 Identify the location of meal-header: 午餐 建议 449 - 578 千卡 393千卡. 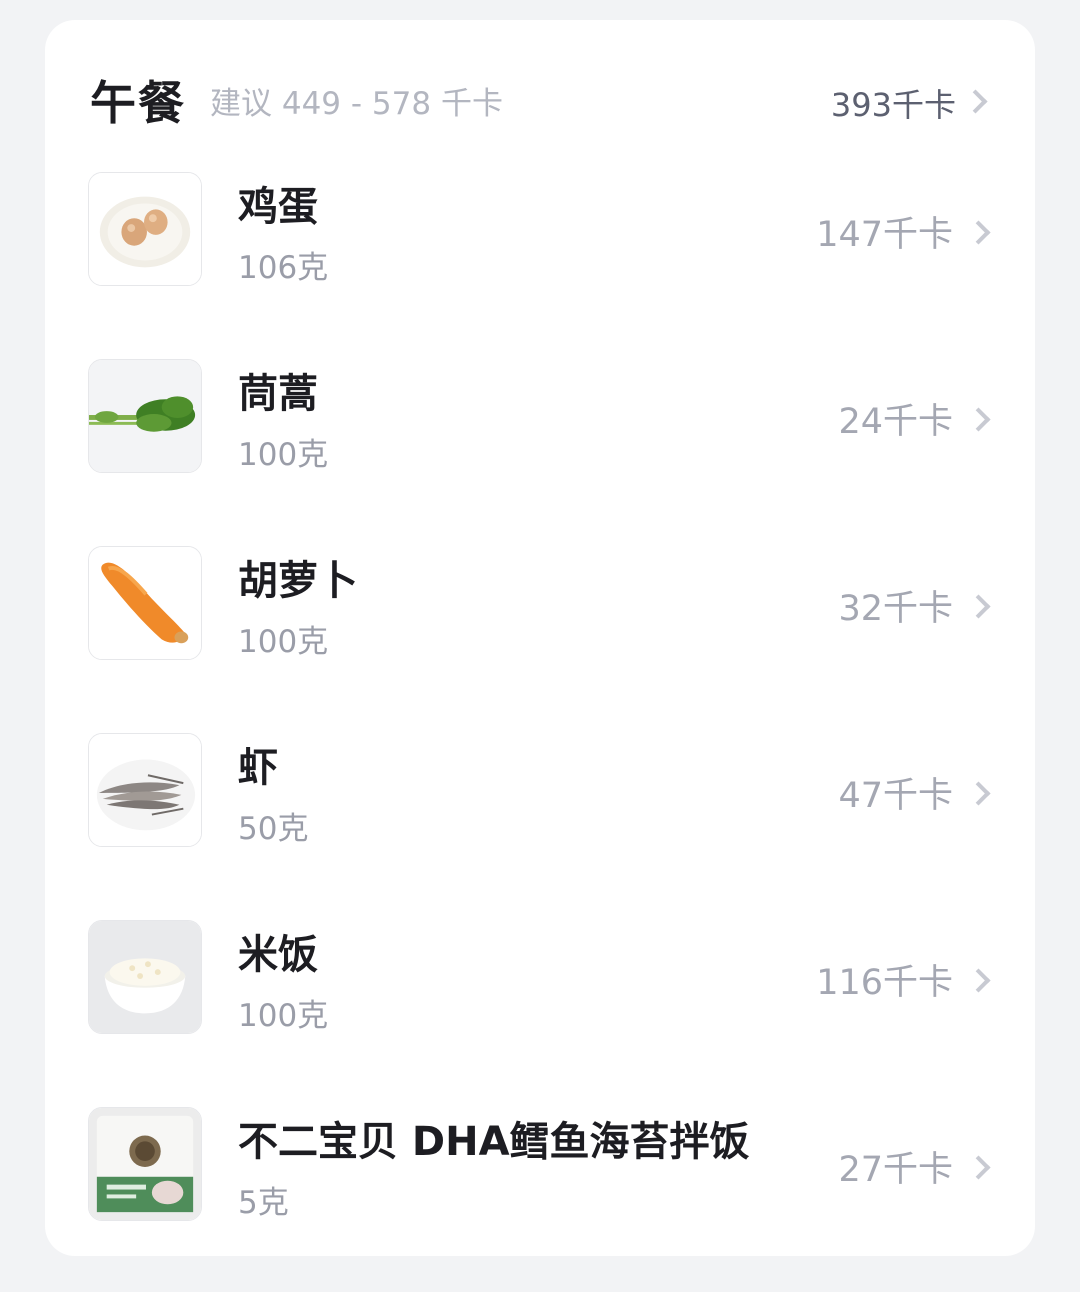
(540, 100).